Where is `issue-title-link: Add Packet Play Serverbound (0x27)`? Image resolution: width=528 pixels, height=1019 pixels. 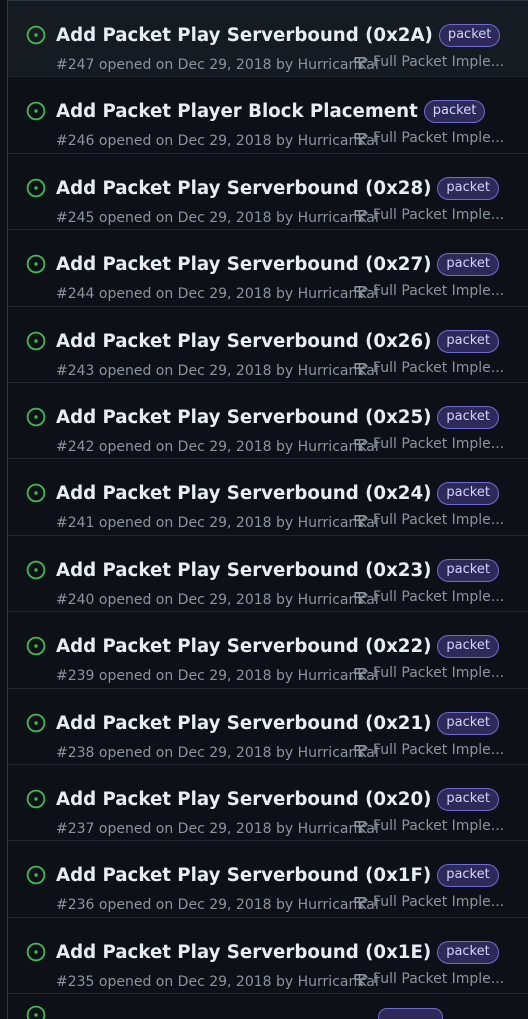 issue-title-link: Add Packet Play Serverbound (0x27) is located at coordinates (243, 264).